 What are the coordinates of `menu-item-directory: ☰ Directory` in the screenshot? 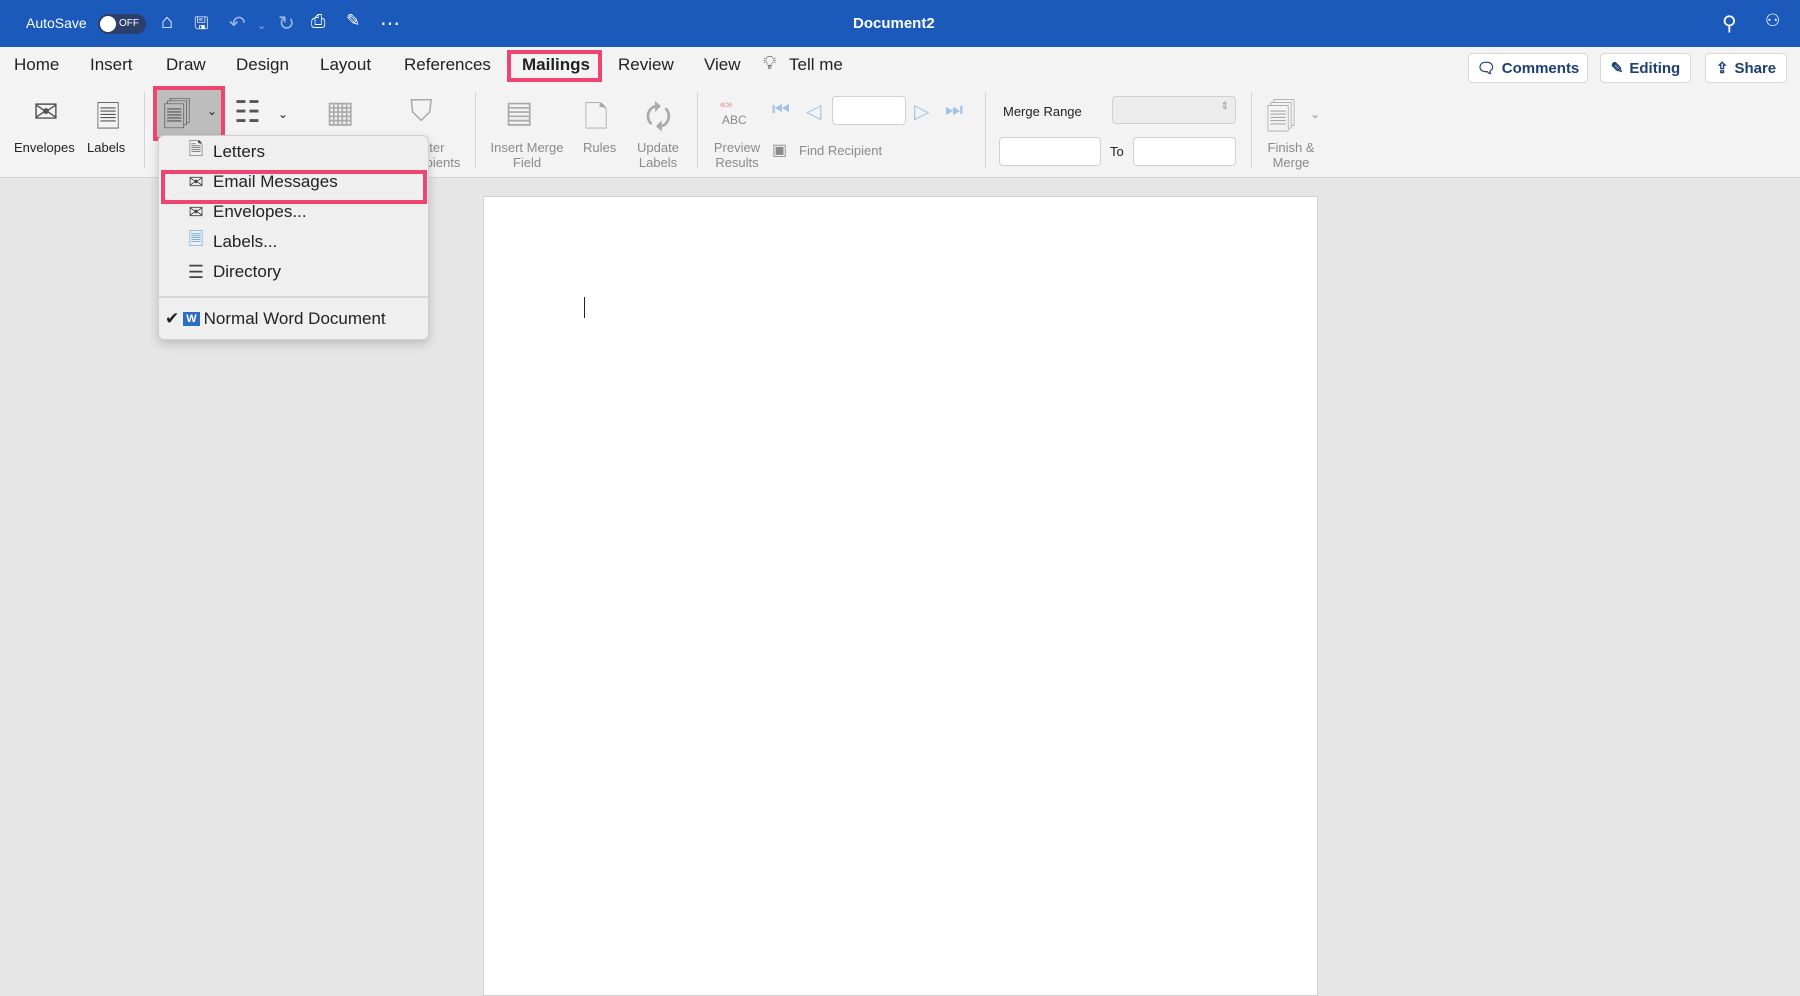 It's located at (293, 272).